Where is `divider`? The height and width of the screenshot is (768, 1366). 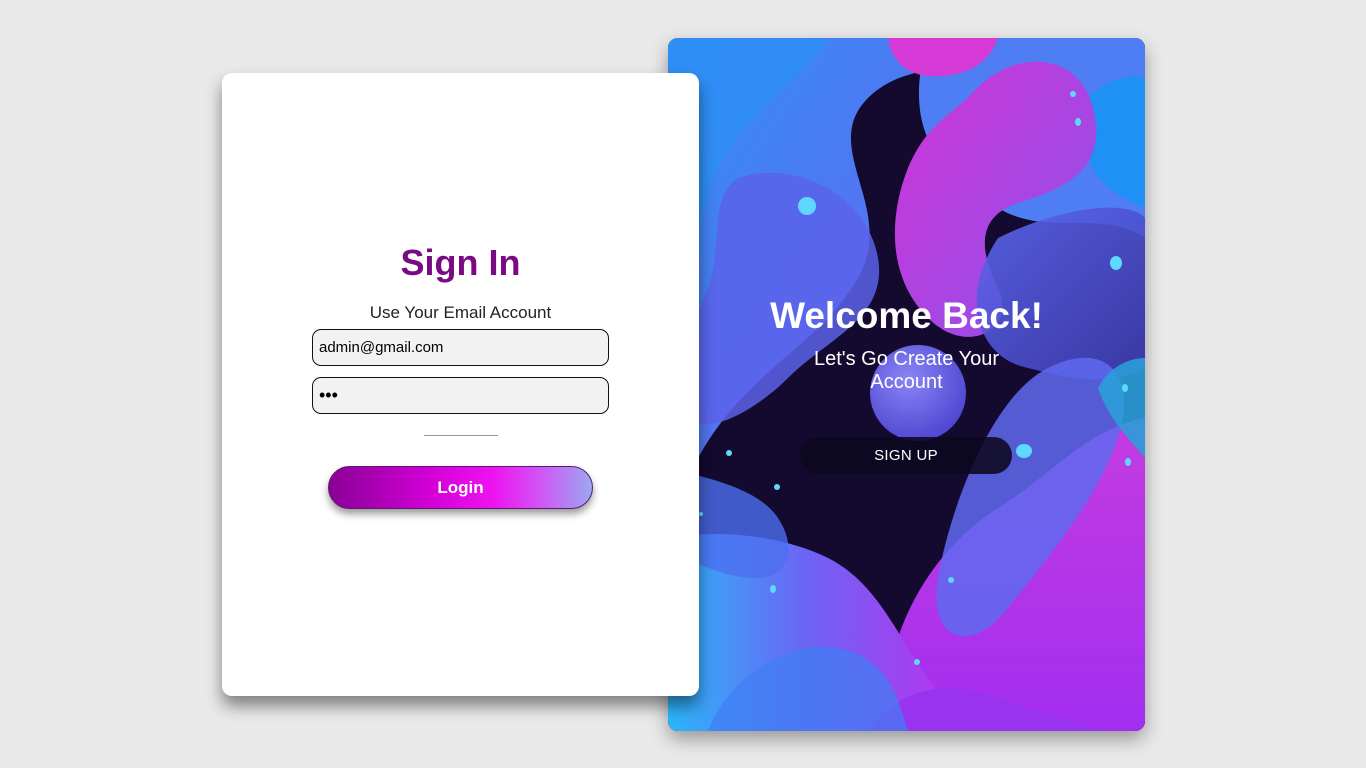 divider is located at coordinates (461, 435).